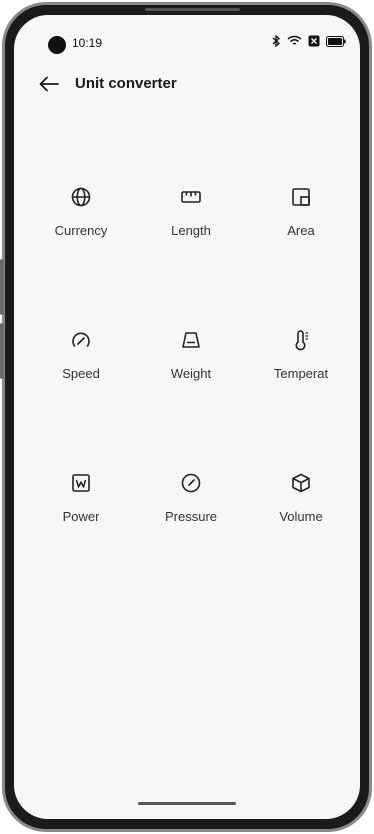  Describe the element at coordinates (191, 542) in the screenshot. I see `converter-pressure: Pressure` at that location.